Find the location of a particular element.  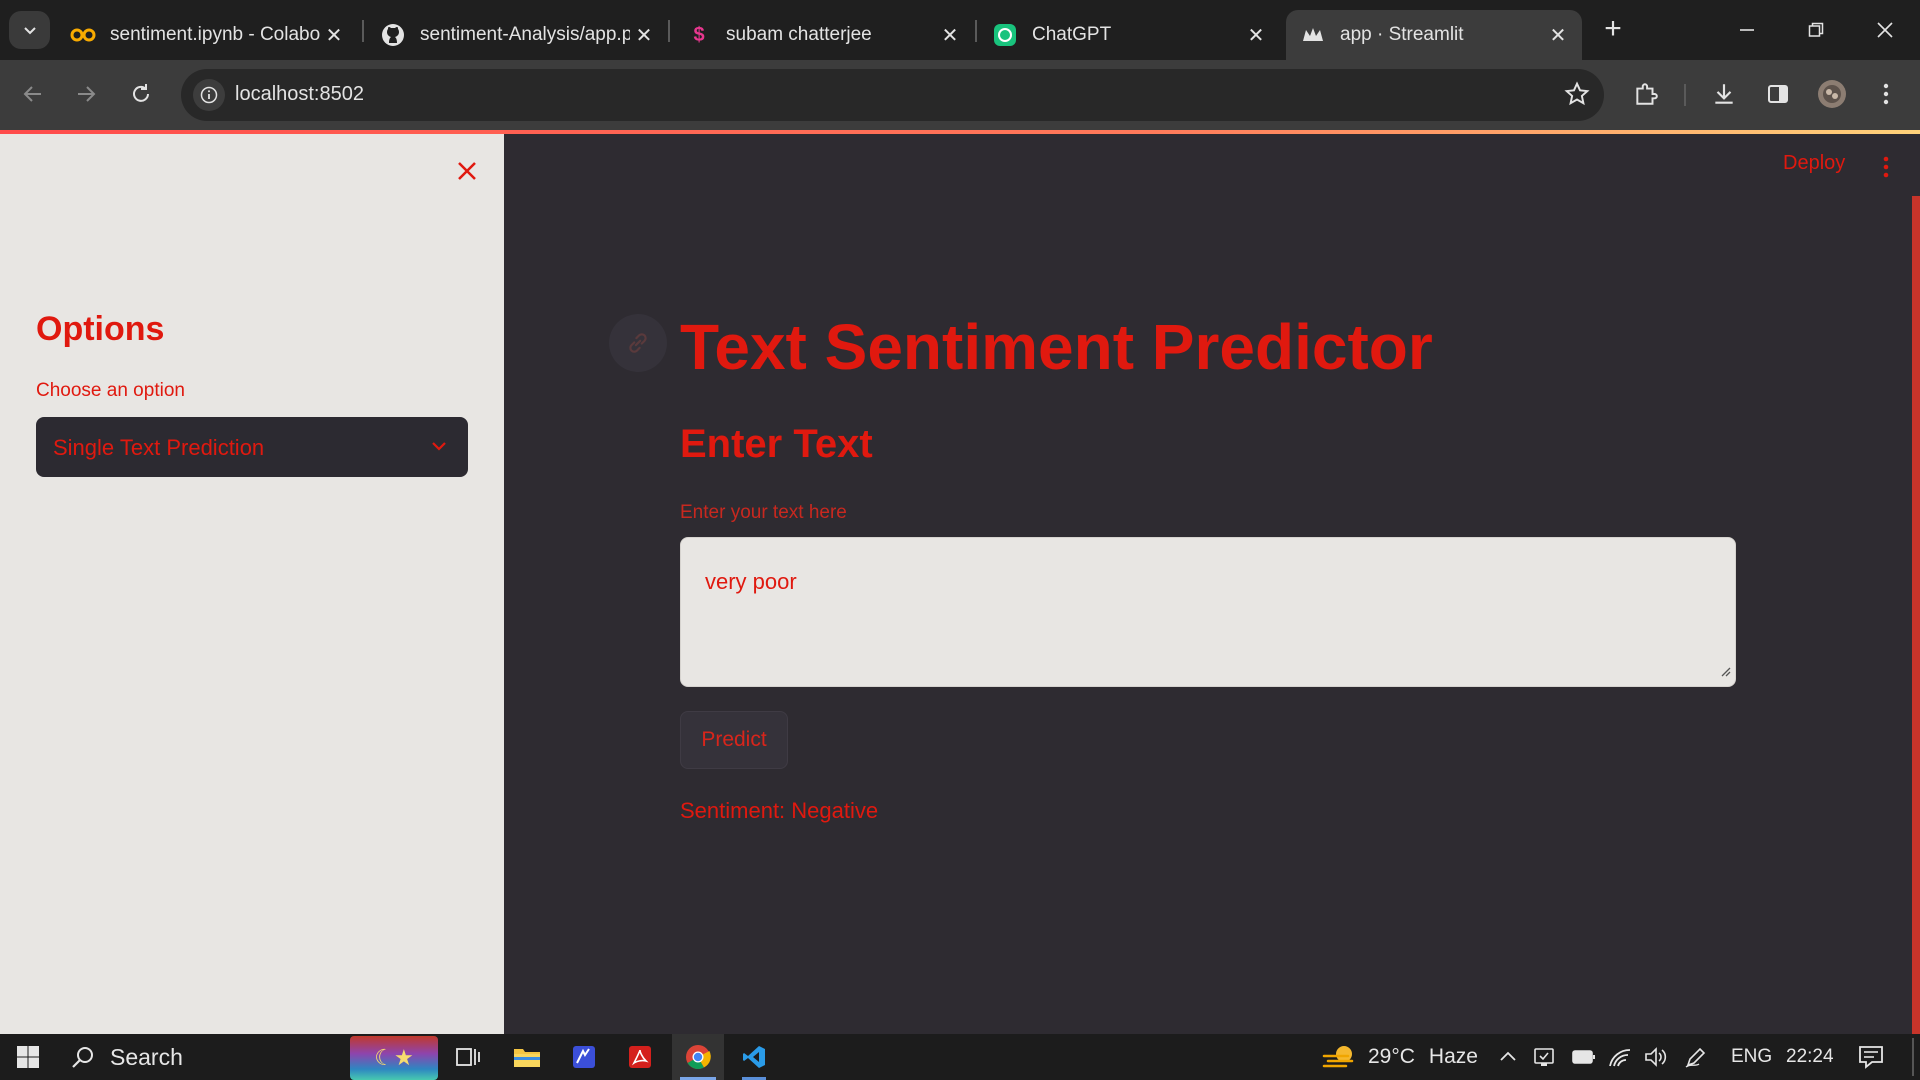

tab-github: sentiment-Analysis/app.p ✕ is located at coordinates (517, 35).